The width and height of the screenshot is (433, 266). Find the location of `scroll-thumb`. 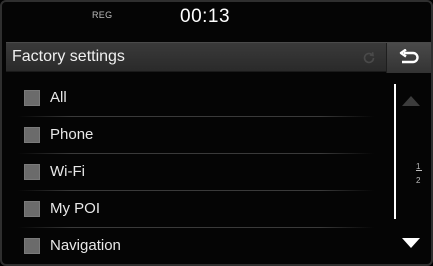

scroll-thumb is located at coordinates (395, 151).